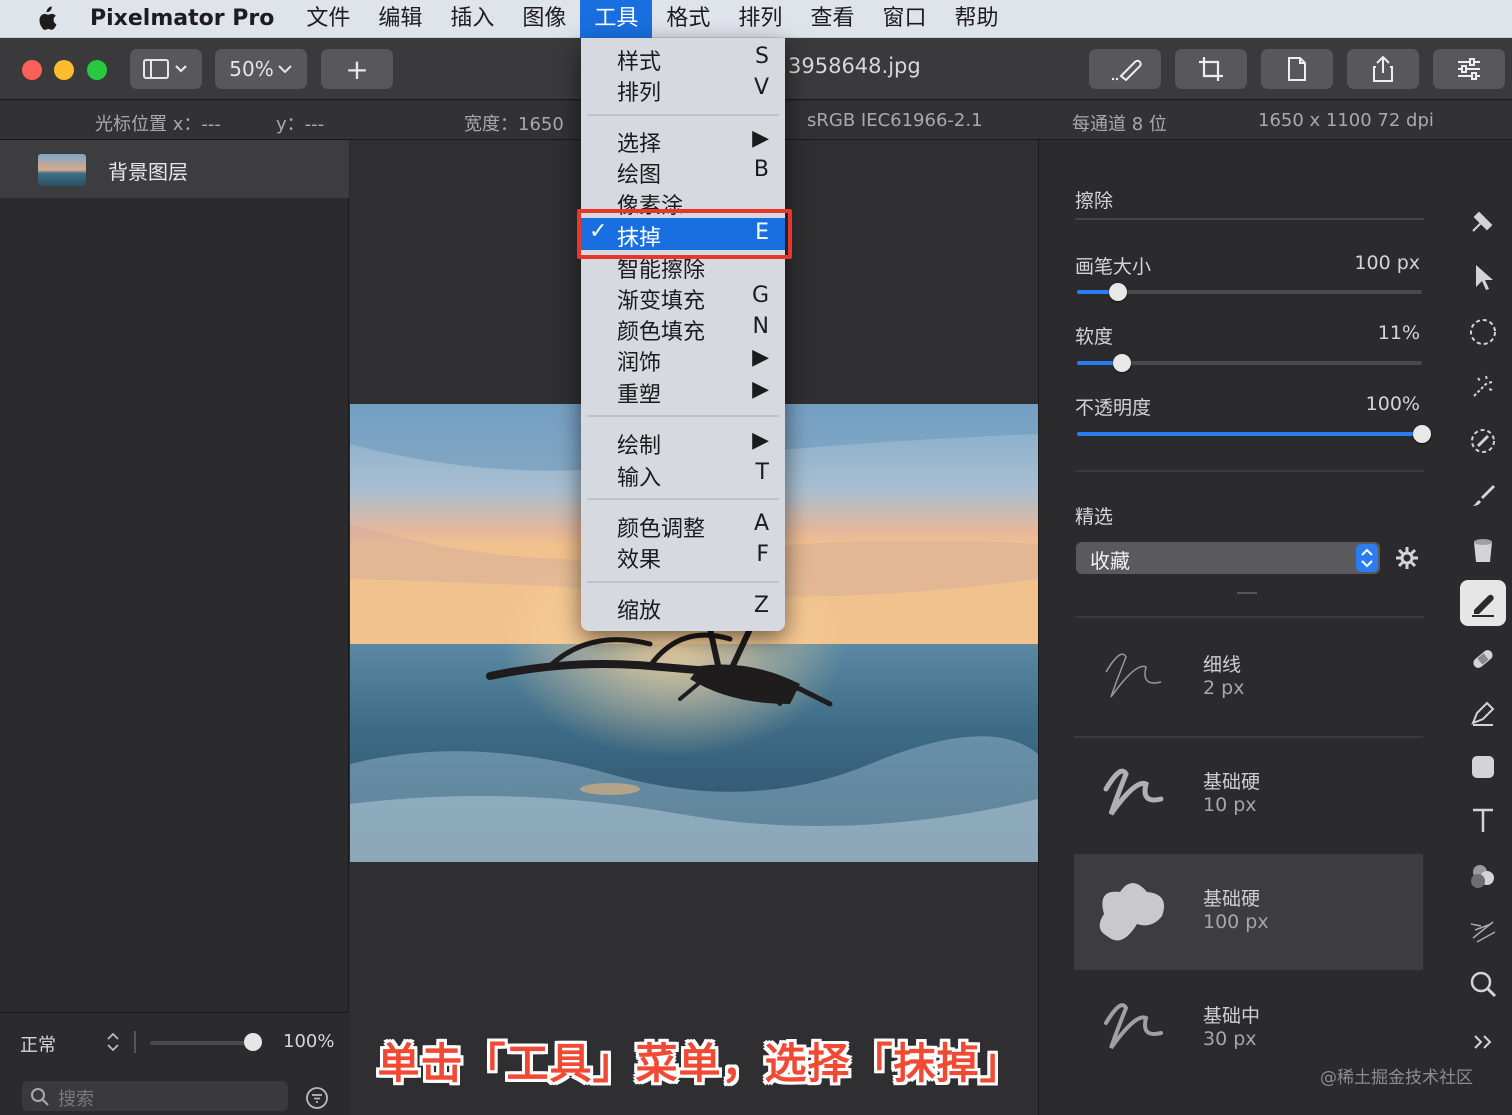 The width and height of the screenshot is (1512, 1115). I want to click on arrange-tool-icon, so click(1483, 277).